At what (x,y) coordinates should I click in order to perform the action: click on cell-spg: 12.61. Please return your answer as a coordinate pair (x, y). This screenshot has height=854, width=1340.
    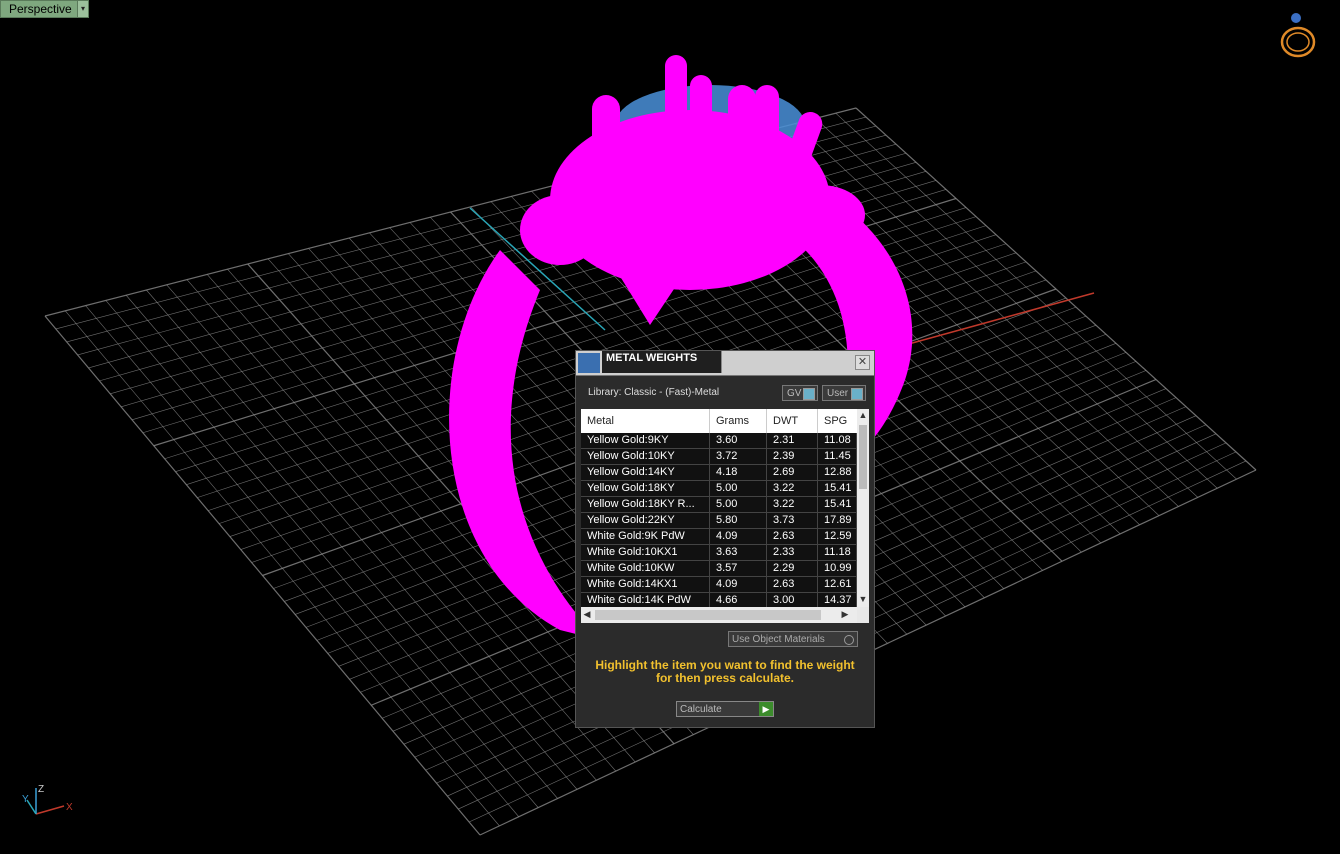
    Looking at the image, I should click on (837, 585).